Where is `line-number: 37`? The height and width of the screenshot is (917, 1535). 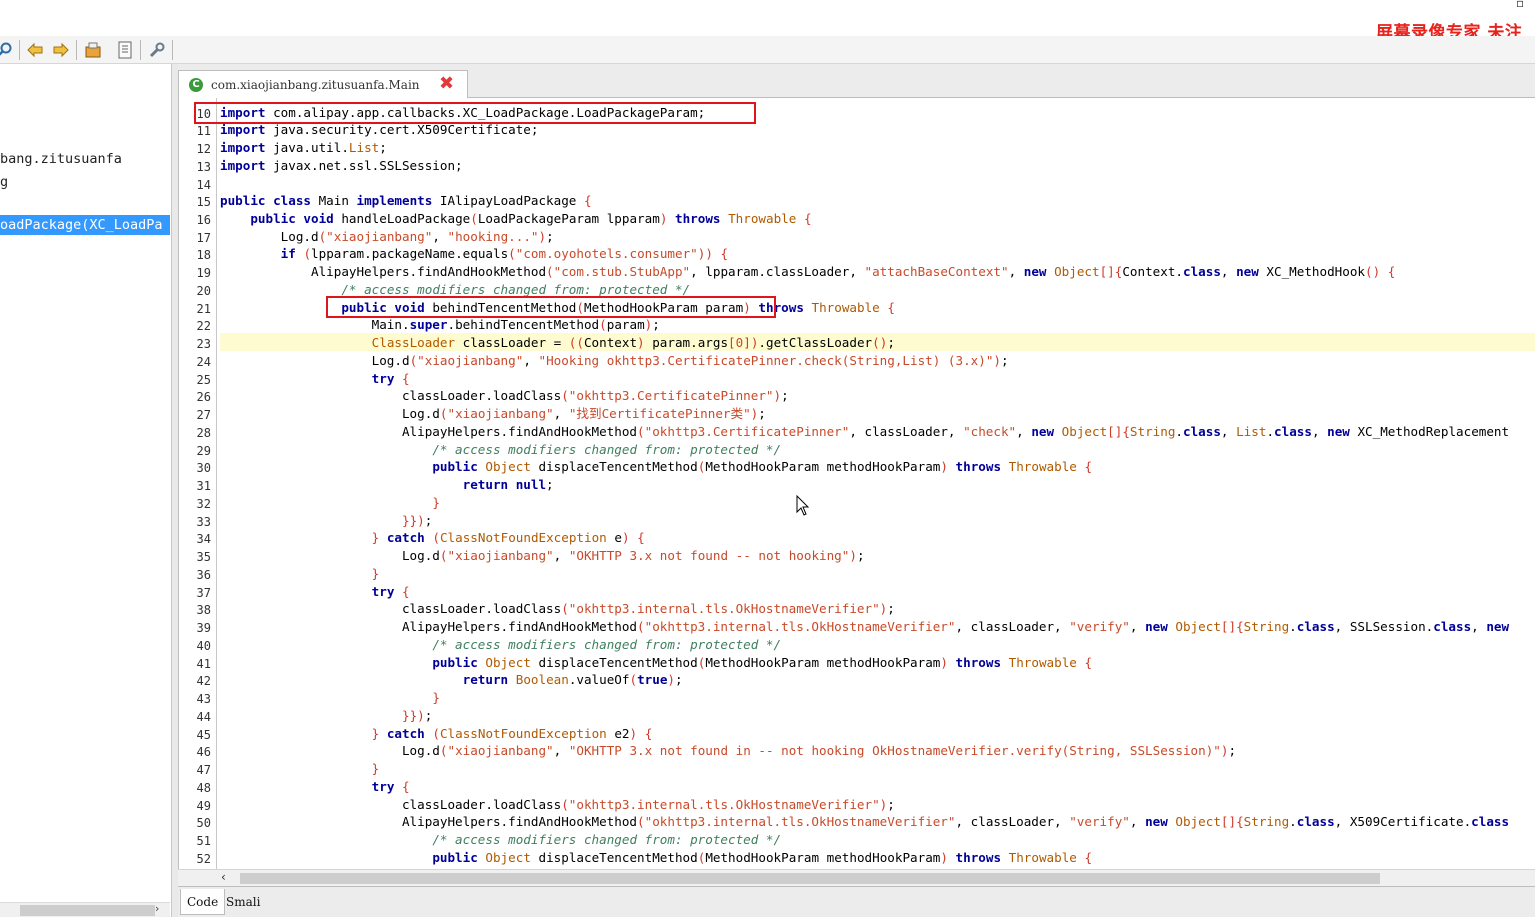 line-number: 37 is located at coordinates (203, 593).